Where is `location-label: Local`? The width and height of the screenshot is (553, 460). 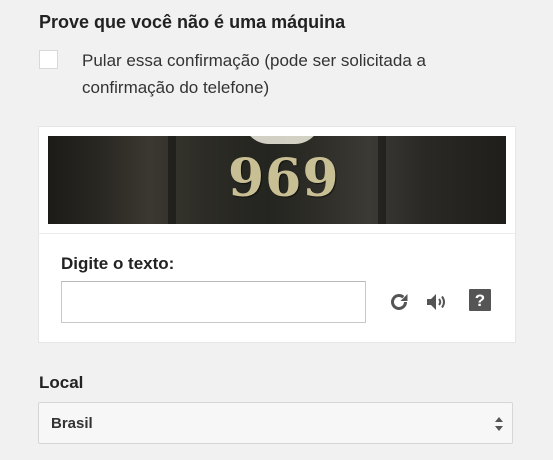 location-label: Local is located at coordinates (61, 382).